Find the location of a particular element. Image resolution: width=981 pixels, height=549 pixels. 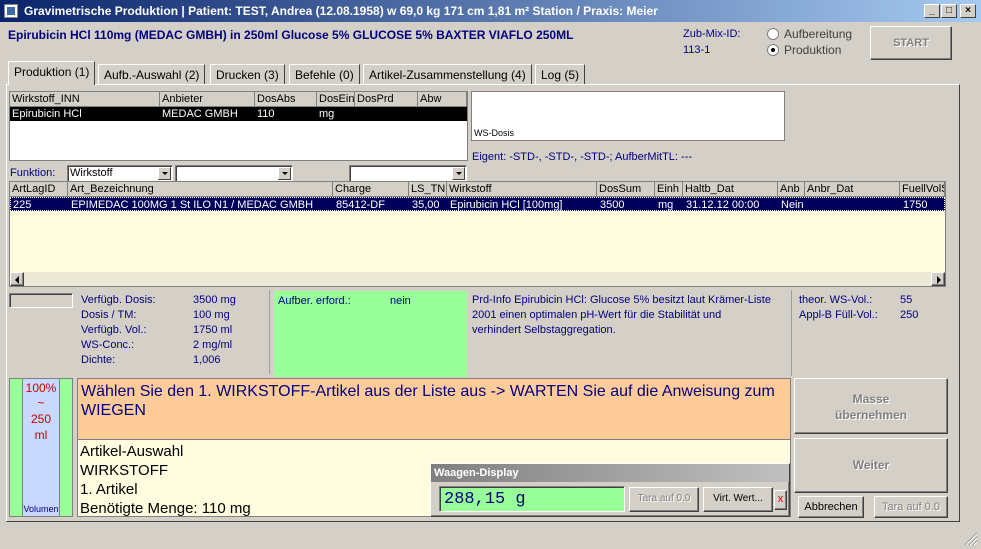

col-anbr-dat: Anbr_Dat is located at coordinates (852, 189).